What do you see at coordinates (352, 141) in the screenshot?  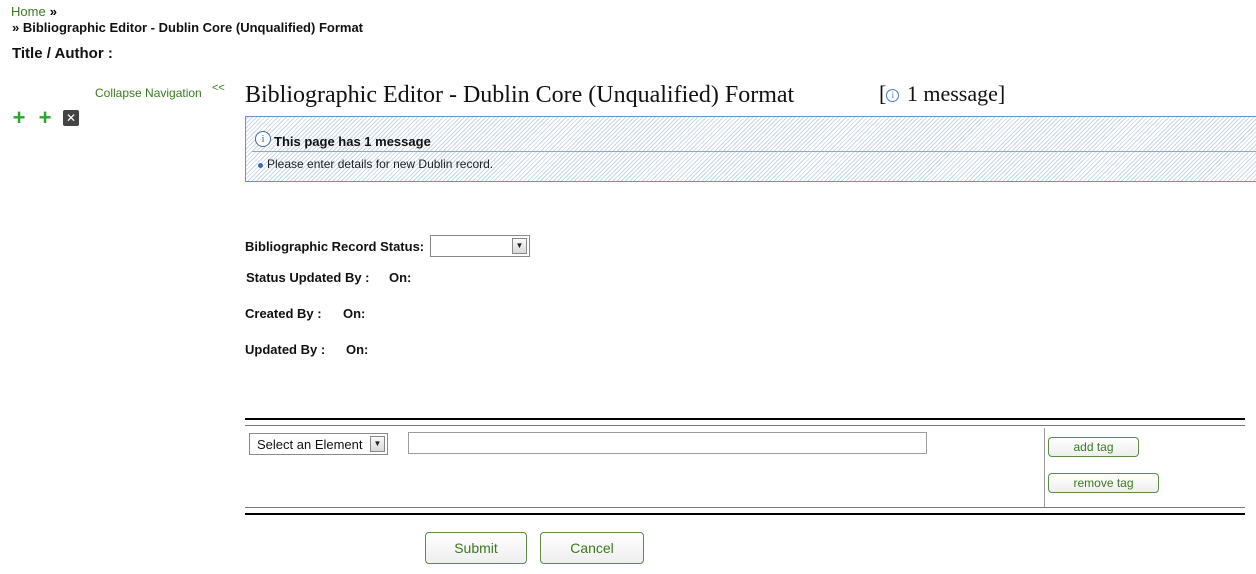 I see `message-panel-heading: This page has 1 message` at bounding box center [352, 141].